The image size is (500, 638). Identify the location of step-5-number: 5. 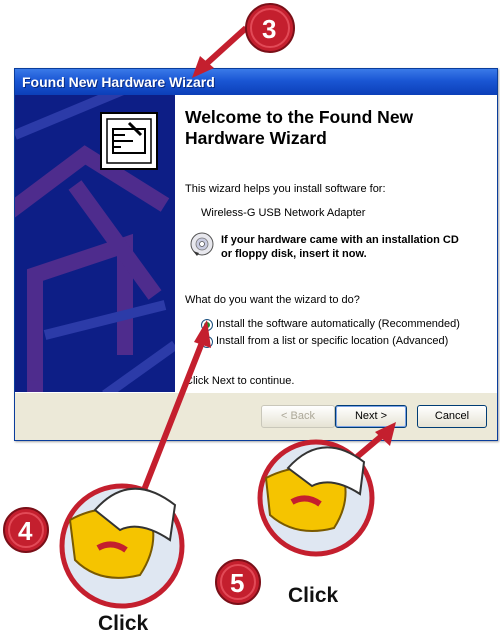
(237, 583).